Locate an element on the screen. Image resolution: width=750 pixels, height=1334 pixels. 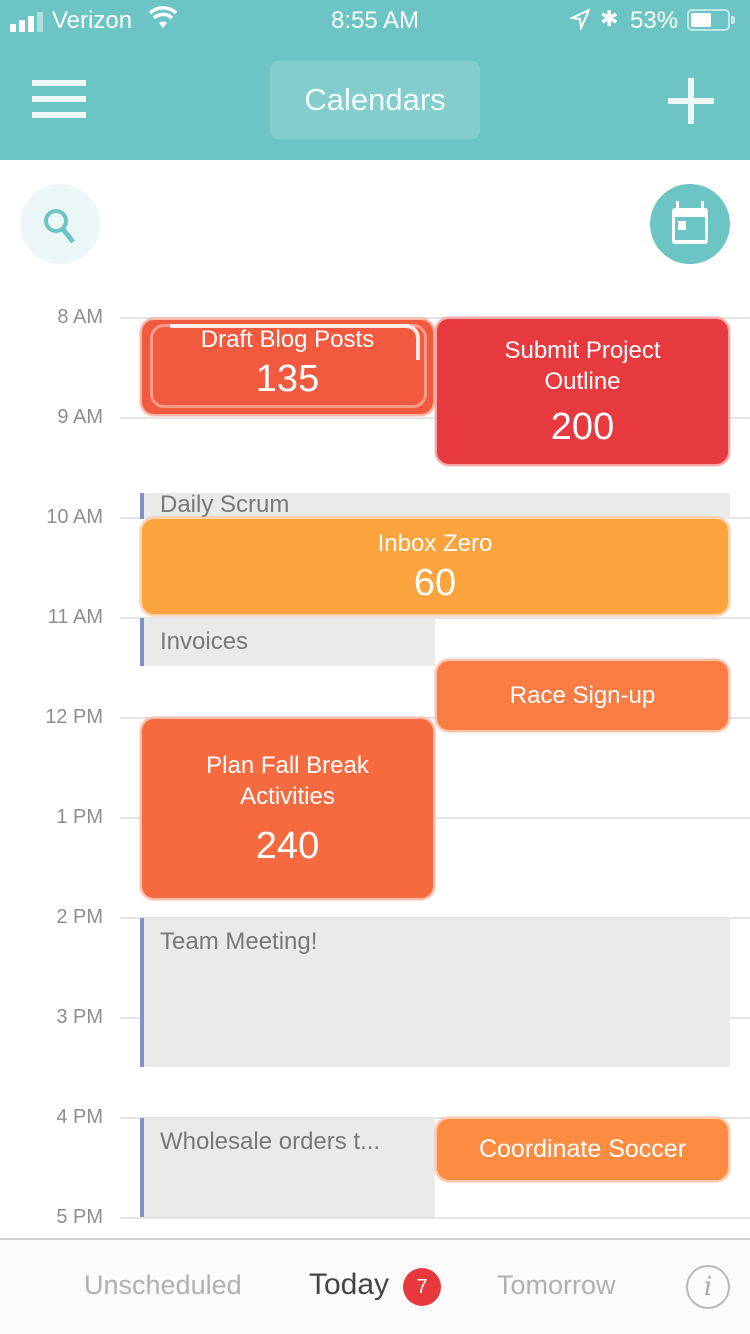
task-value: 200 is located at coordinates (582, 426).